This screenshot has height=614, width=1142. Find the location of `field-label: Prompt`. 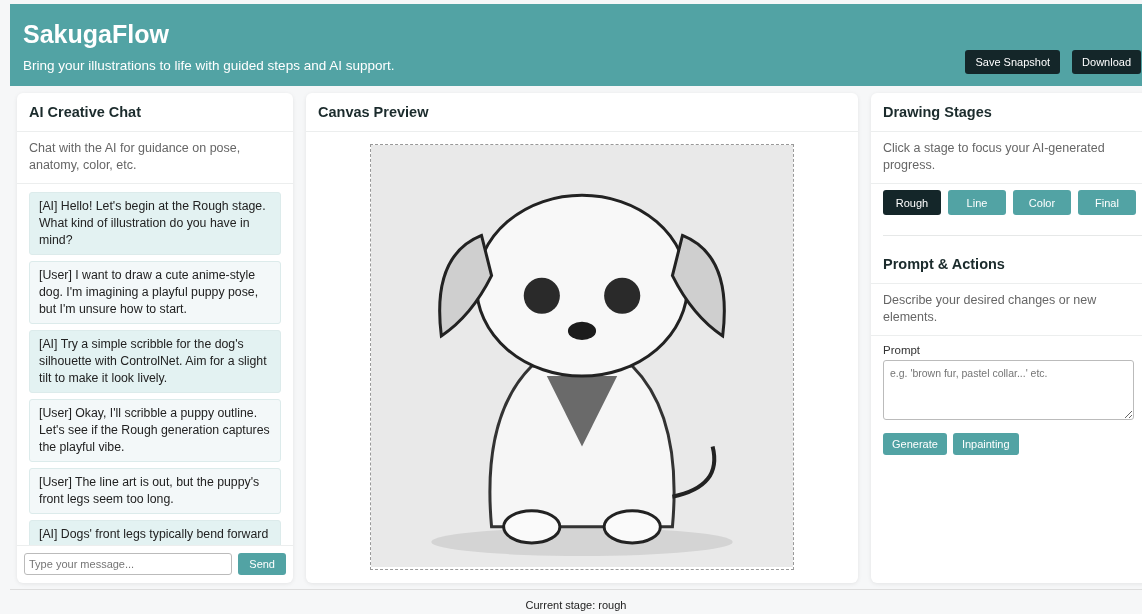

field-label: Prompt is located at coordinates (902, 350).